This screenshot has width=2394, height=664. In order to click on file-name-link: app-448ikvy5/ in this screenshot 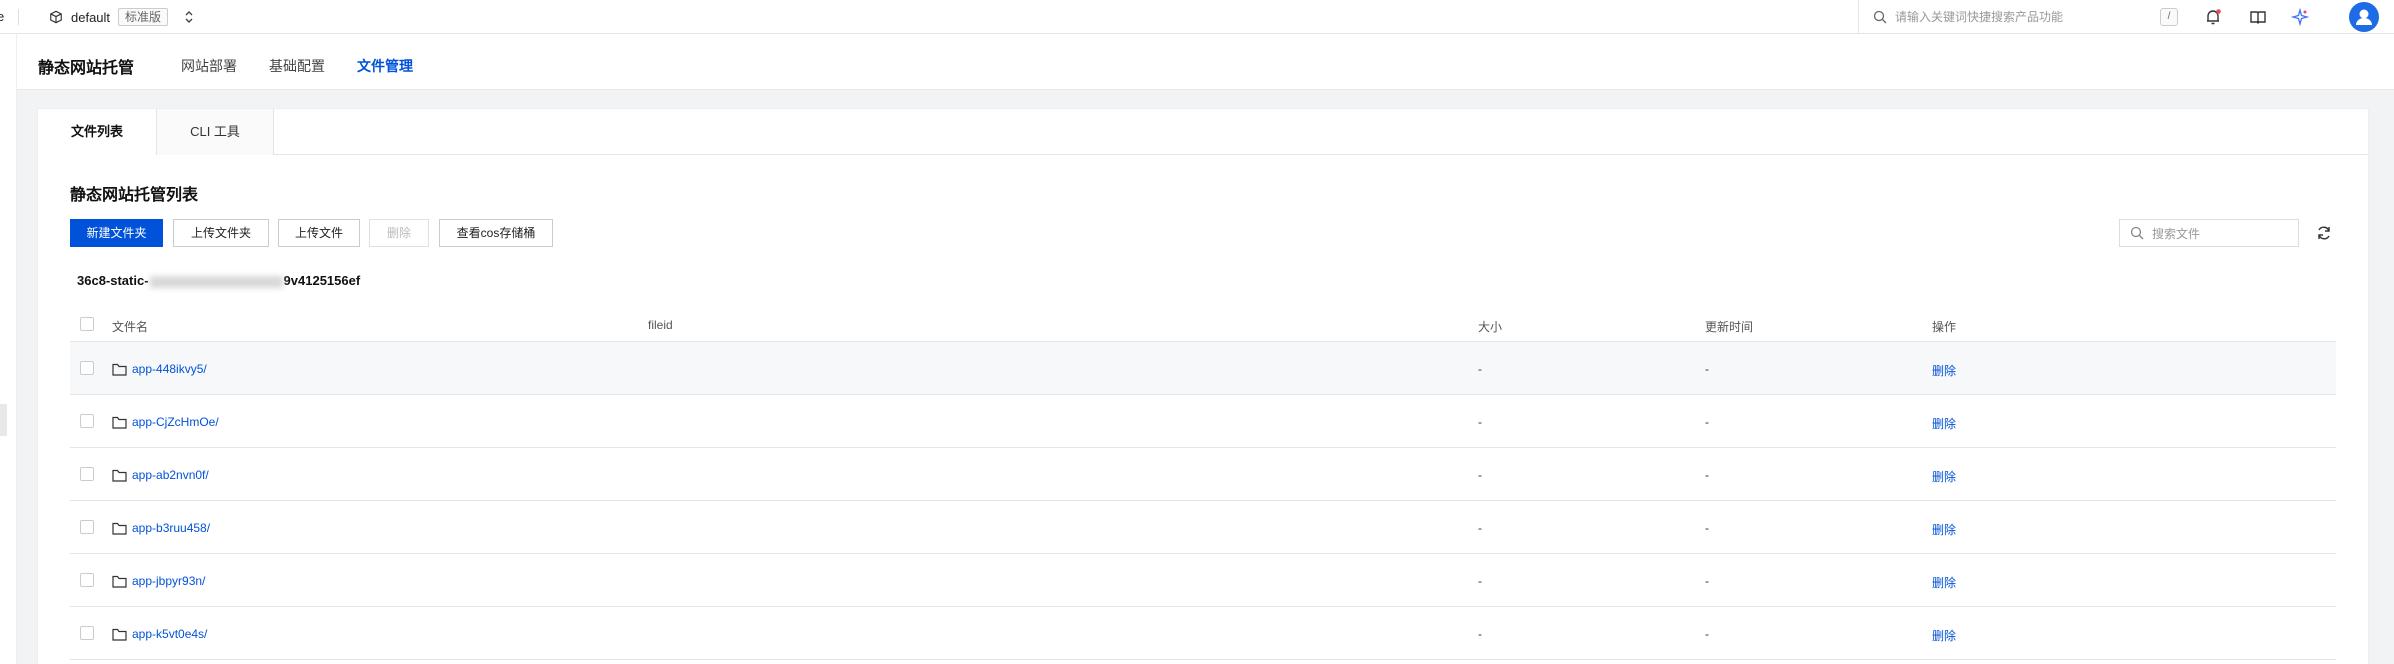, I will do `click(169, 369)`.